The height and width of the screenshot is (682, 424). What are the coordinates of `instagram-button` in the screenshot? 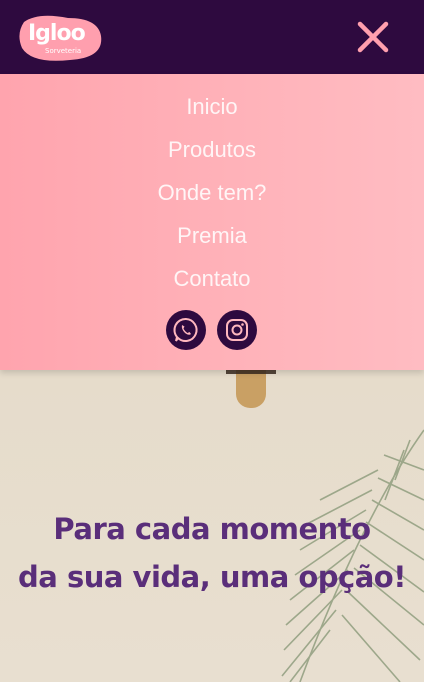 It's located at (237, 330).